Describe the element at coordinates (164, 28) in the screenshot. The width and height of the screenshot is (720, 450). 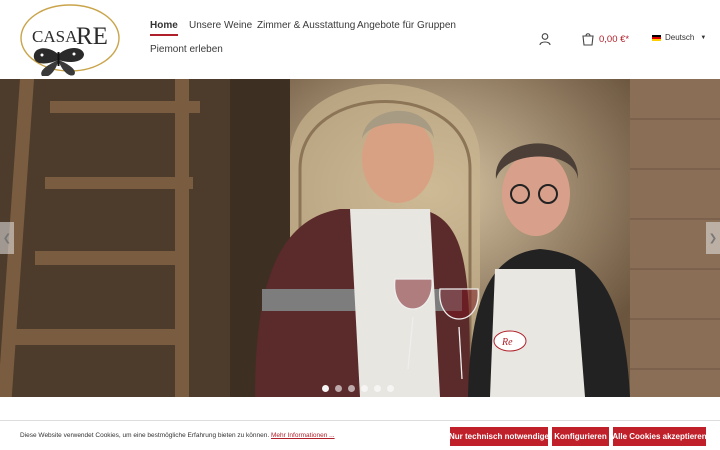
I see `nav-home: Home` at that location.